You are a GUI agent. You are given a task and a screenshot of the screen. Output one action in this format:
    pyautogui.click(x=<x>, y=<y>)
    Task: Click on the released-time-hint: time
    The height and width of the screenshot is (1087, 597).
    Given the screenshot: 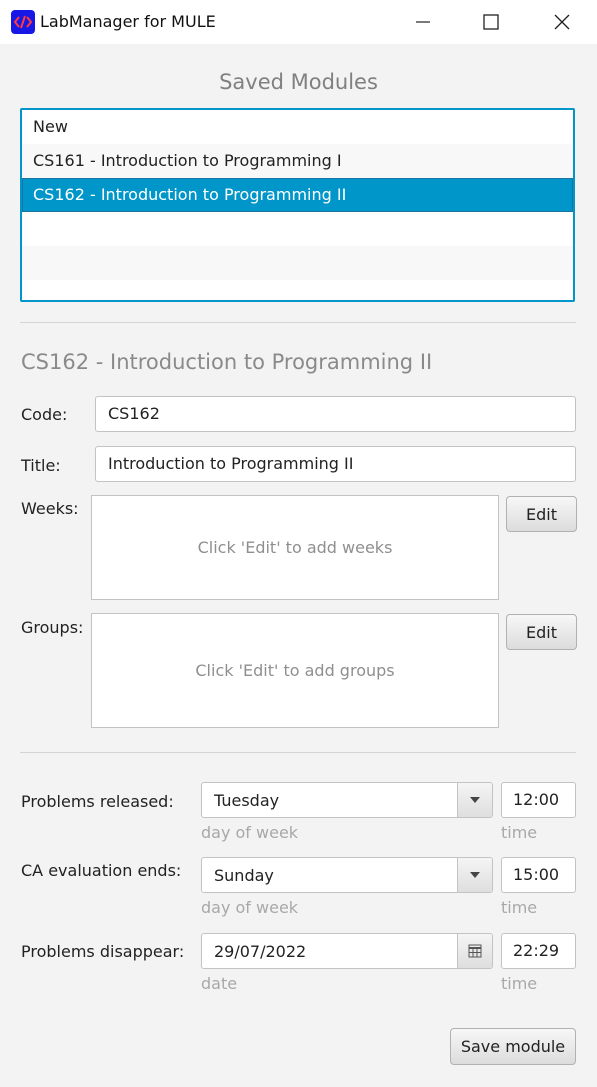 What is the action you would take?
    pyautogui.click(x=519, y=832)
    